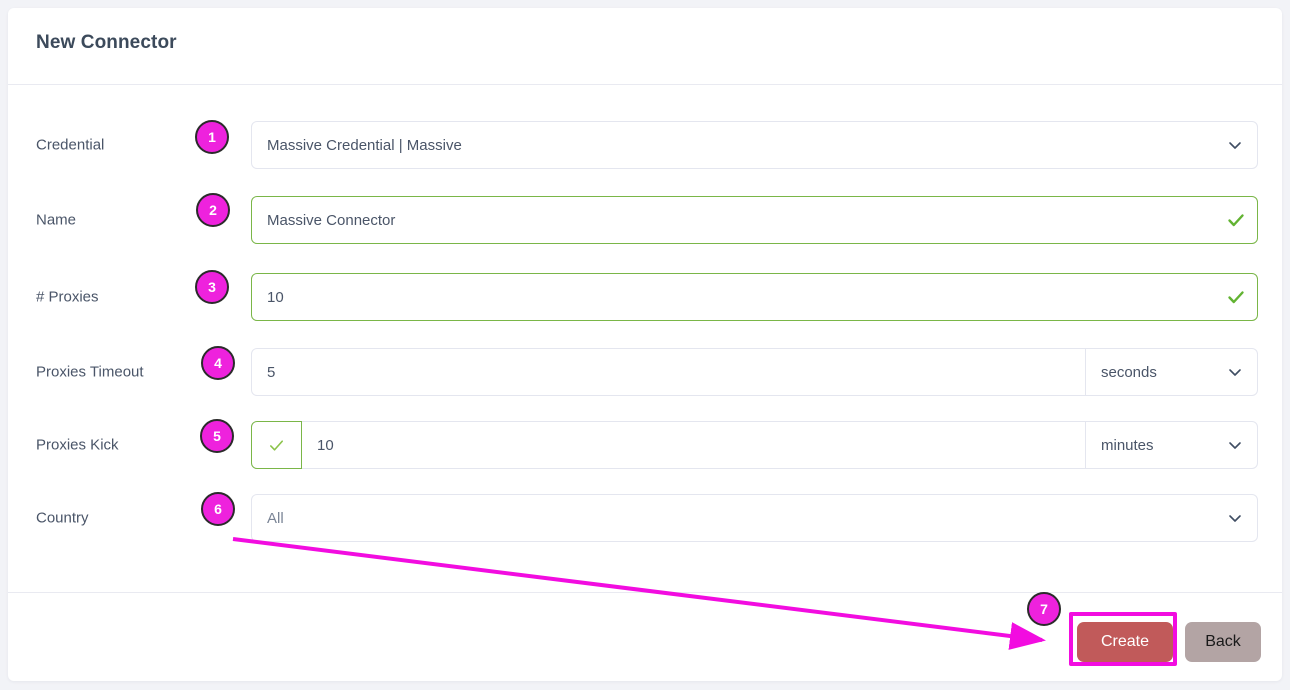  I want to click on proxies-kick-unit-select: minutes, so click(1171, 445).